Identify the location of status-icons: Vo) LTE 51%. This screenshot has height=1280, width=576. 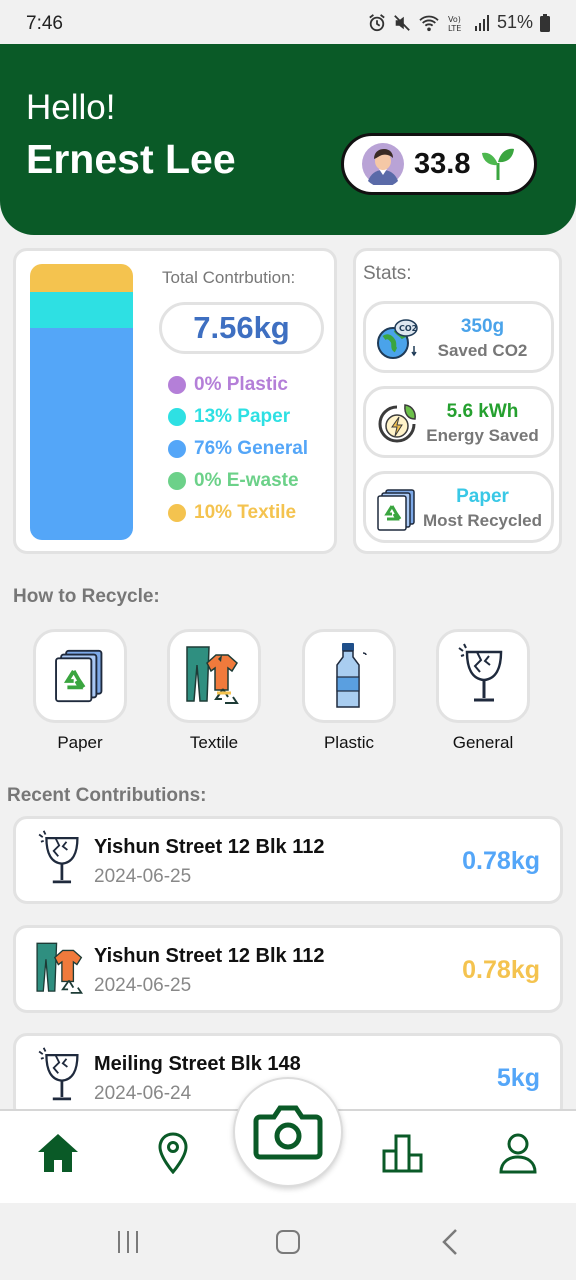
(459, 22).